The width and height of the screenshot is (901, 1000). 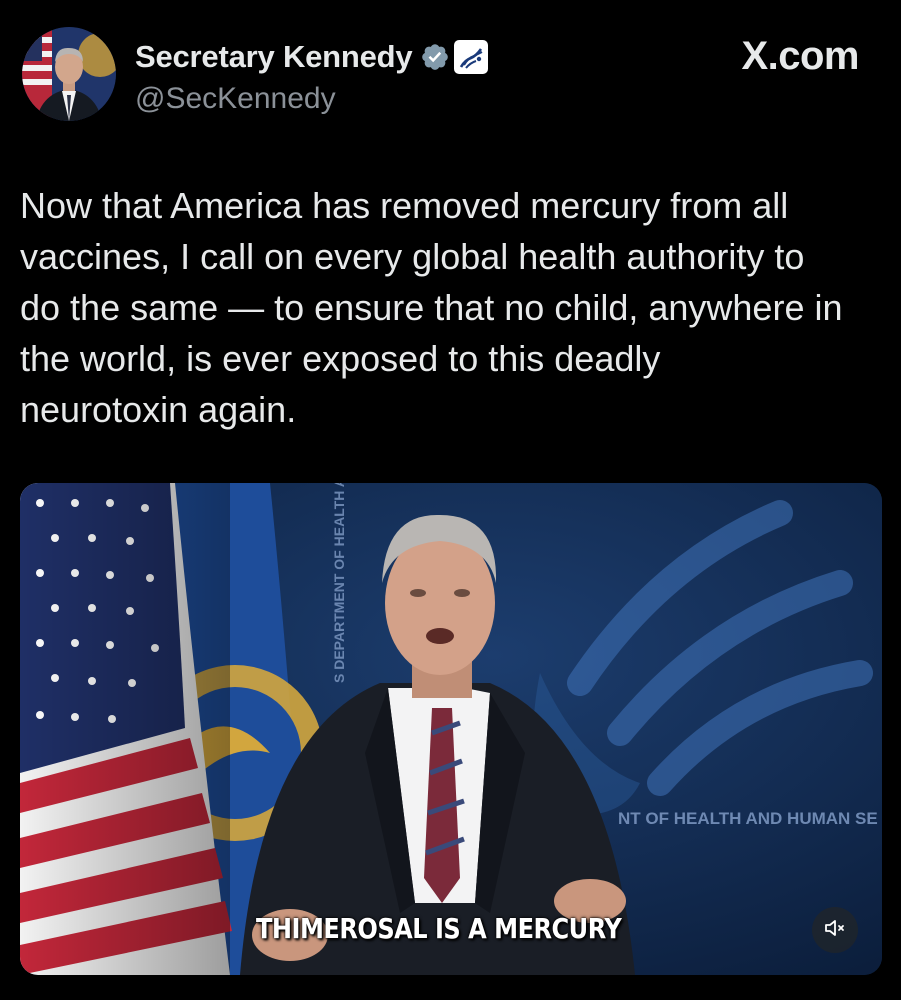 I want to click on author-name-row: Secretary Kennedy, so click(x=312, y=57).